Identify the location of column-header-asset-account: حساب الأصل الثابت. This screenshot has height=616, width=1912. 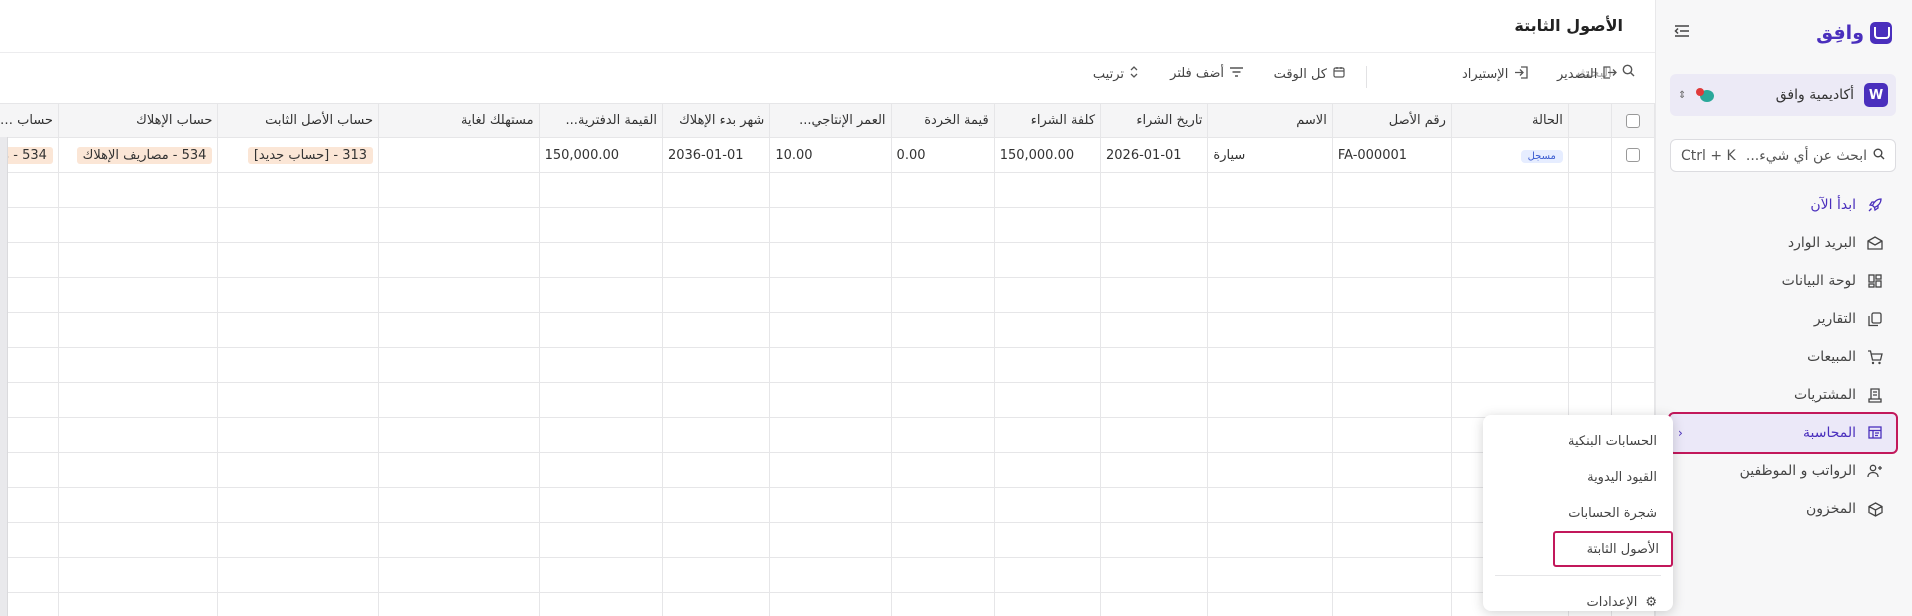
(298, 120).